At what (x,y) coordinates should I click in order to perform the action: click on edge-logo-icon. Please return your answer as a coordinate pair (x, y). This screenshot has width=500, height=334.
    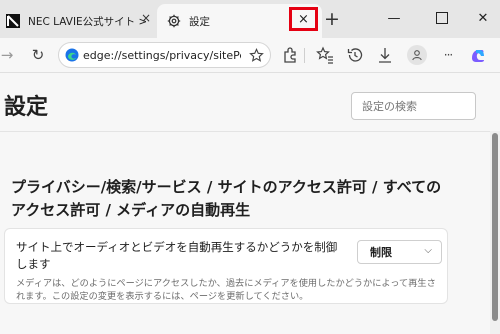
    Looking at the image, I should click on (72, 55).